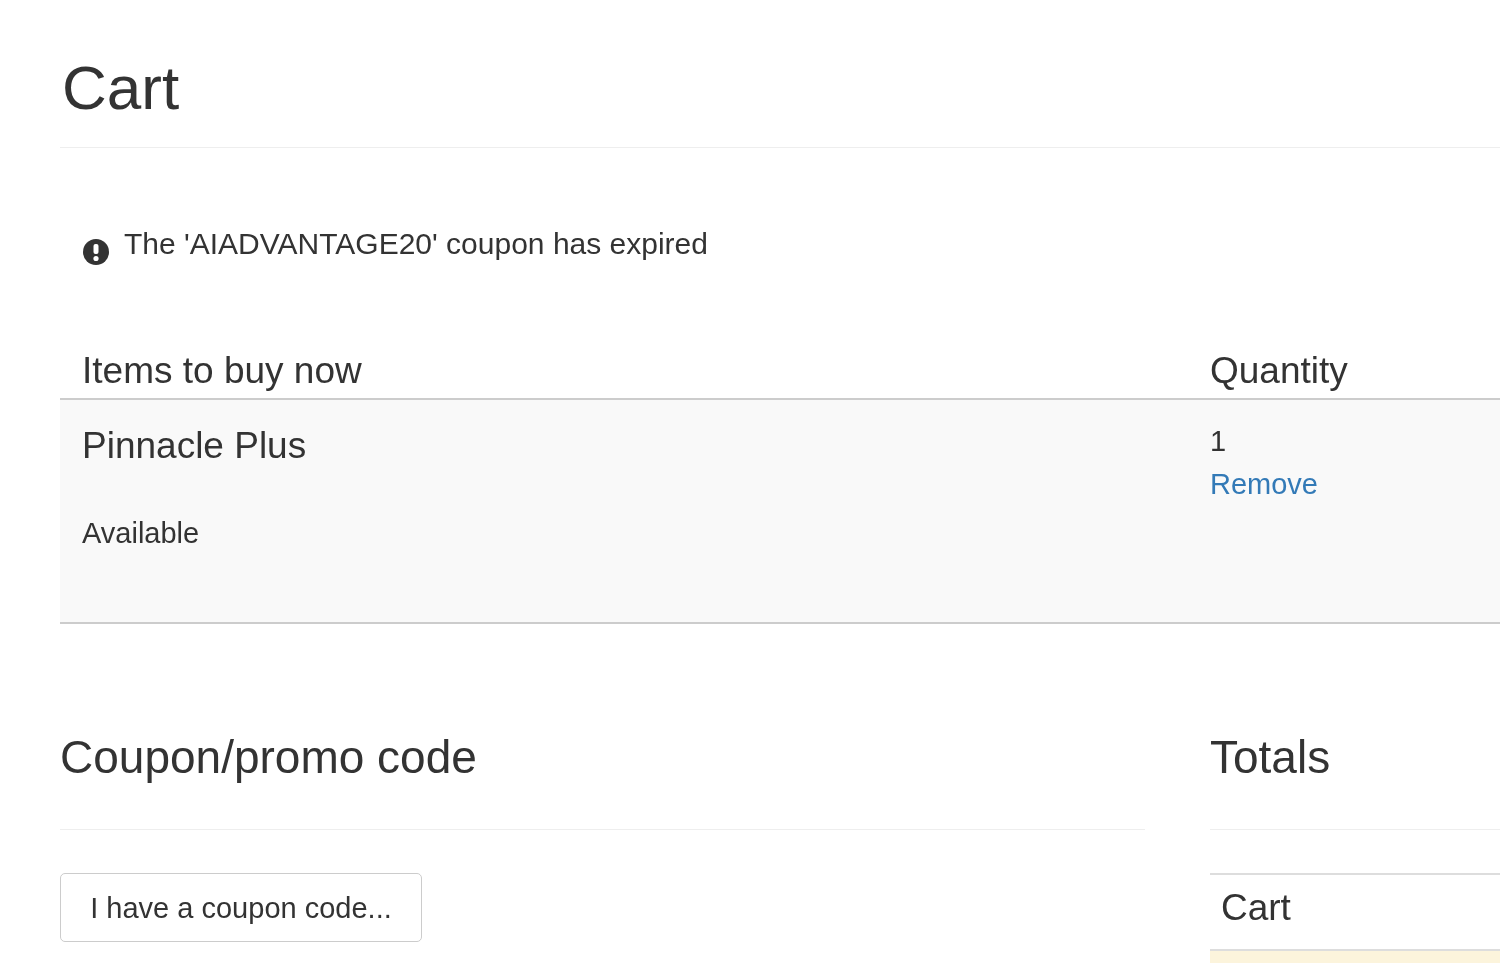 Image resolution: width=1500 pixels, height=963 pixels. I want to click on availability-status: Available, so click(141, 533).